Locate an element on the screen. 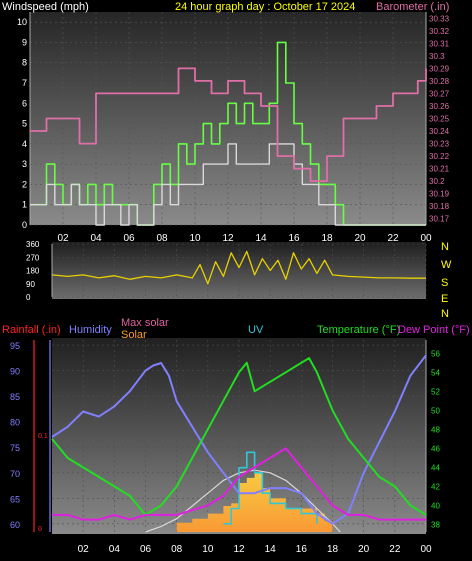  wind-x-tick-label: 04 is located at coordinates (96, 238).